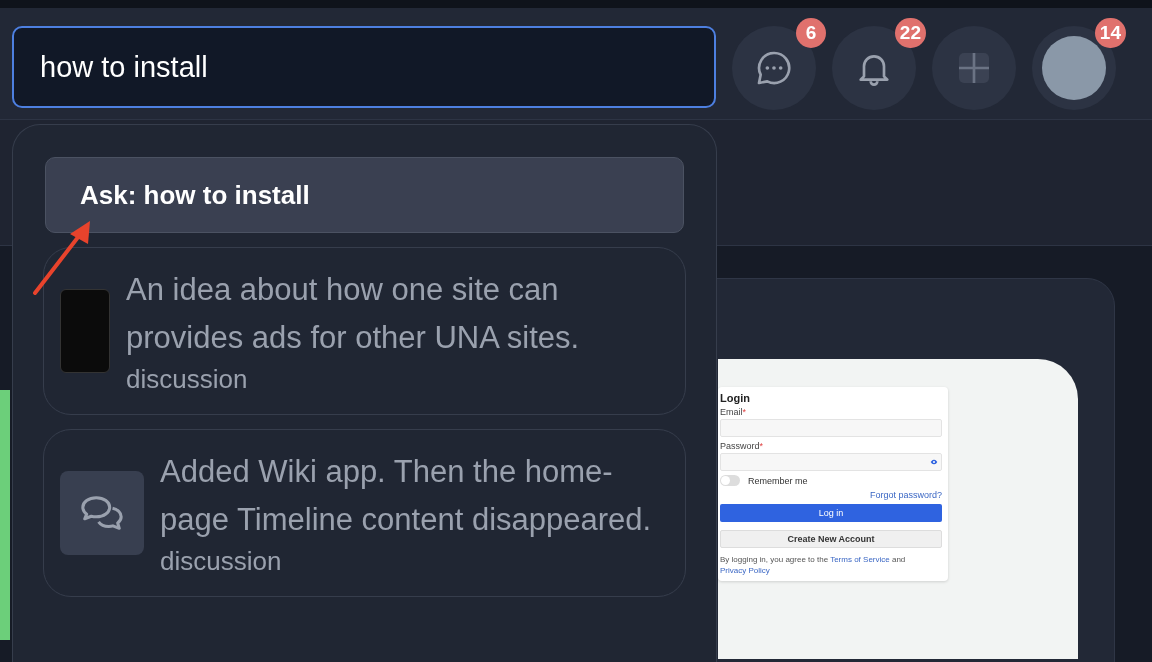 The width and height of the screenshot is (1152, 662). Describe the element at coordinates (742, 446) in the screenshot. I see `field-label: Password*` at that location.